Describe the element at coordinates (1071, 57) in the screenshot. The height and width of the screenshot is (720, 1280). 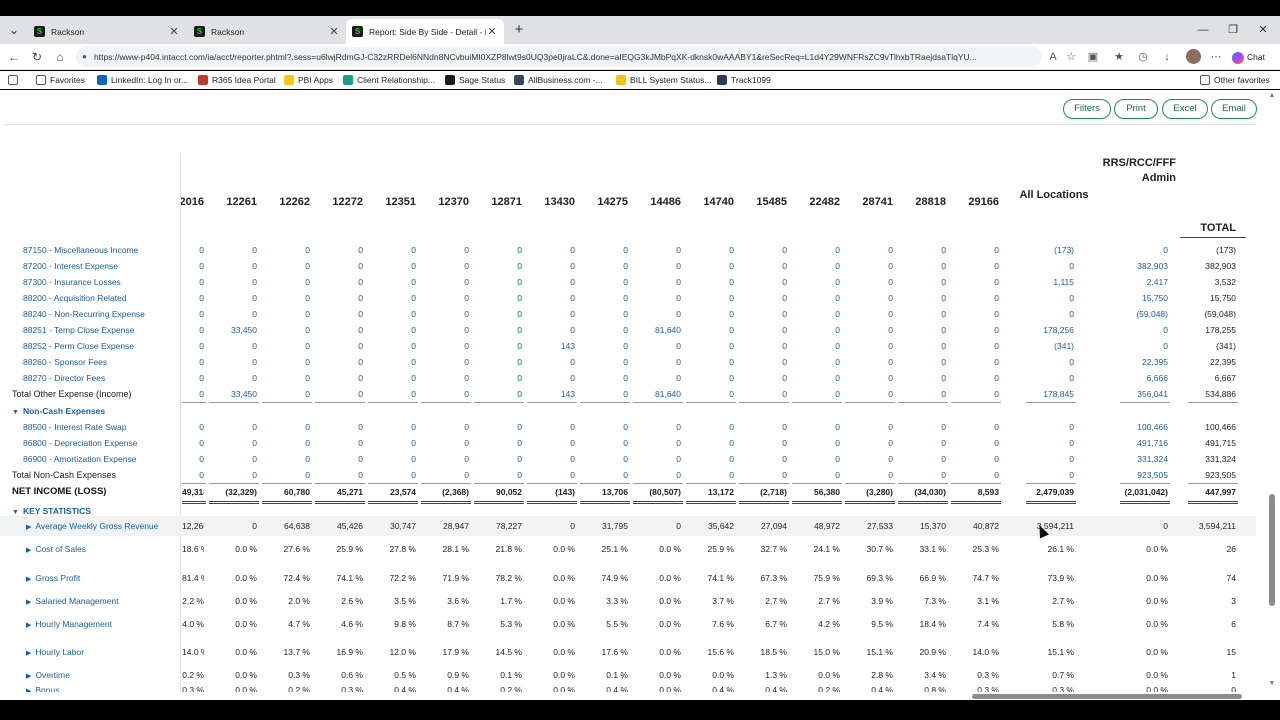
I see `favorite-star-icon: ☆` at that location.